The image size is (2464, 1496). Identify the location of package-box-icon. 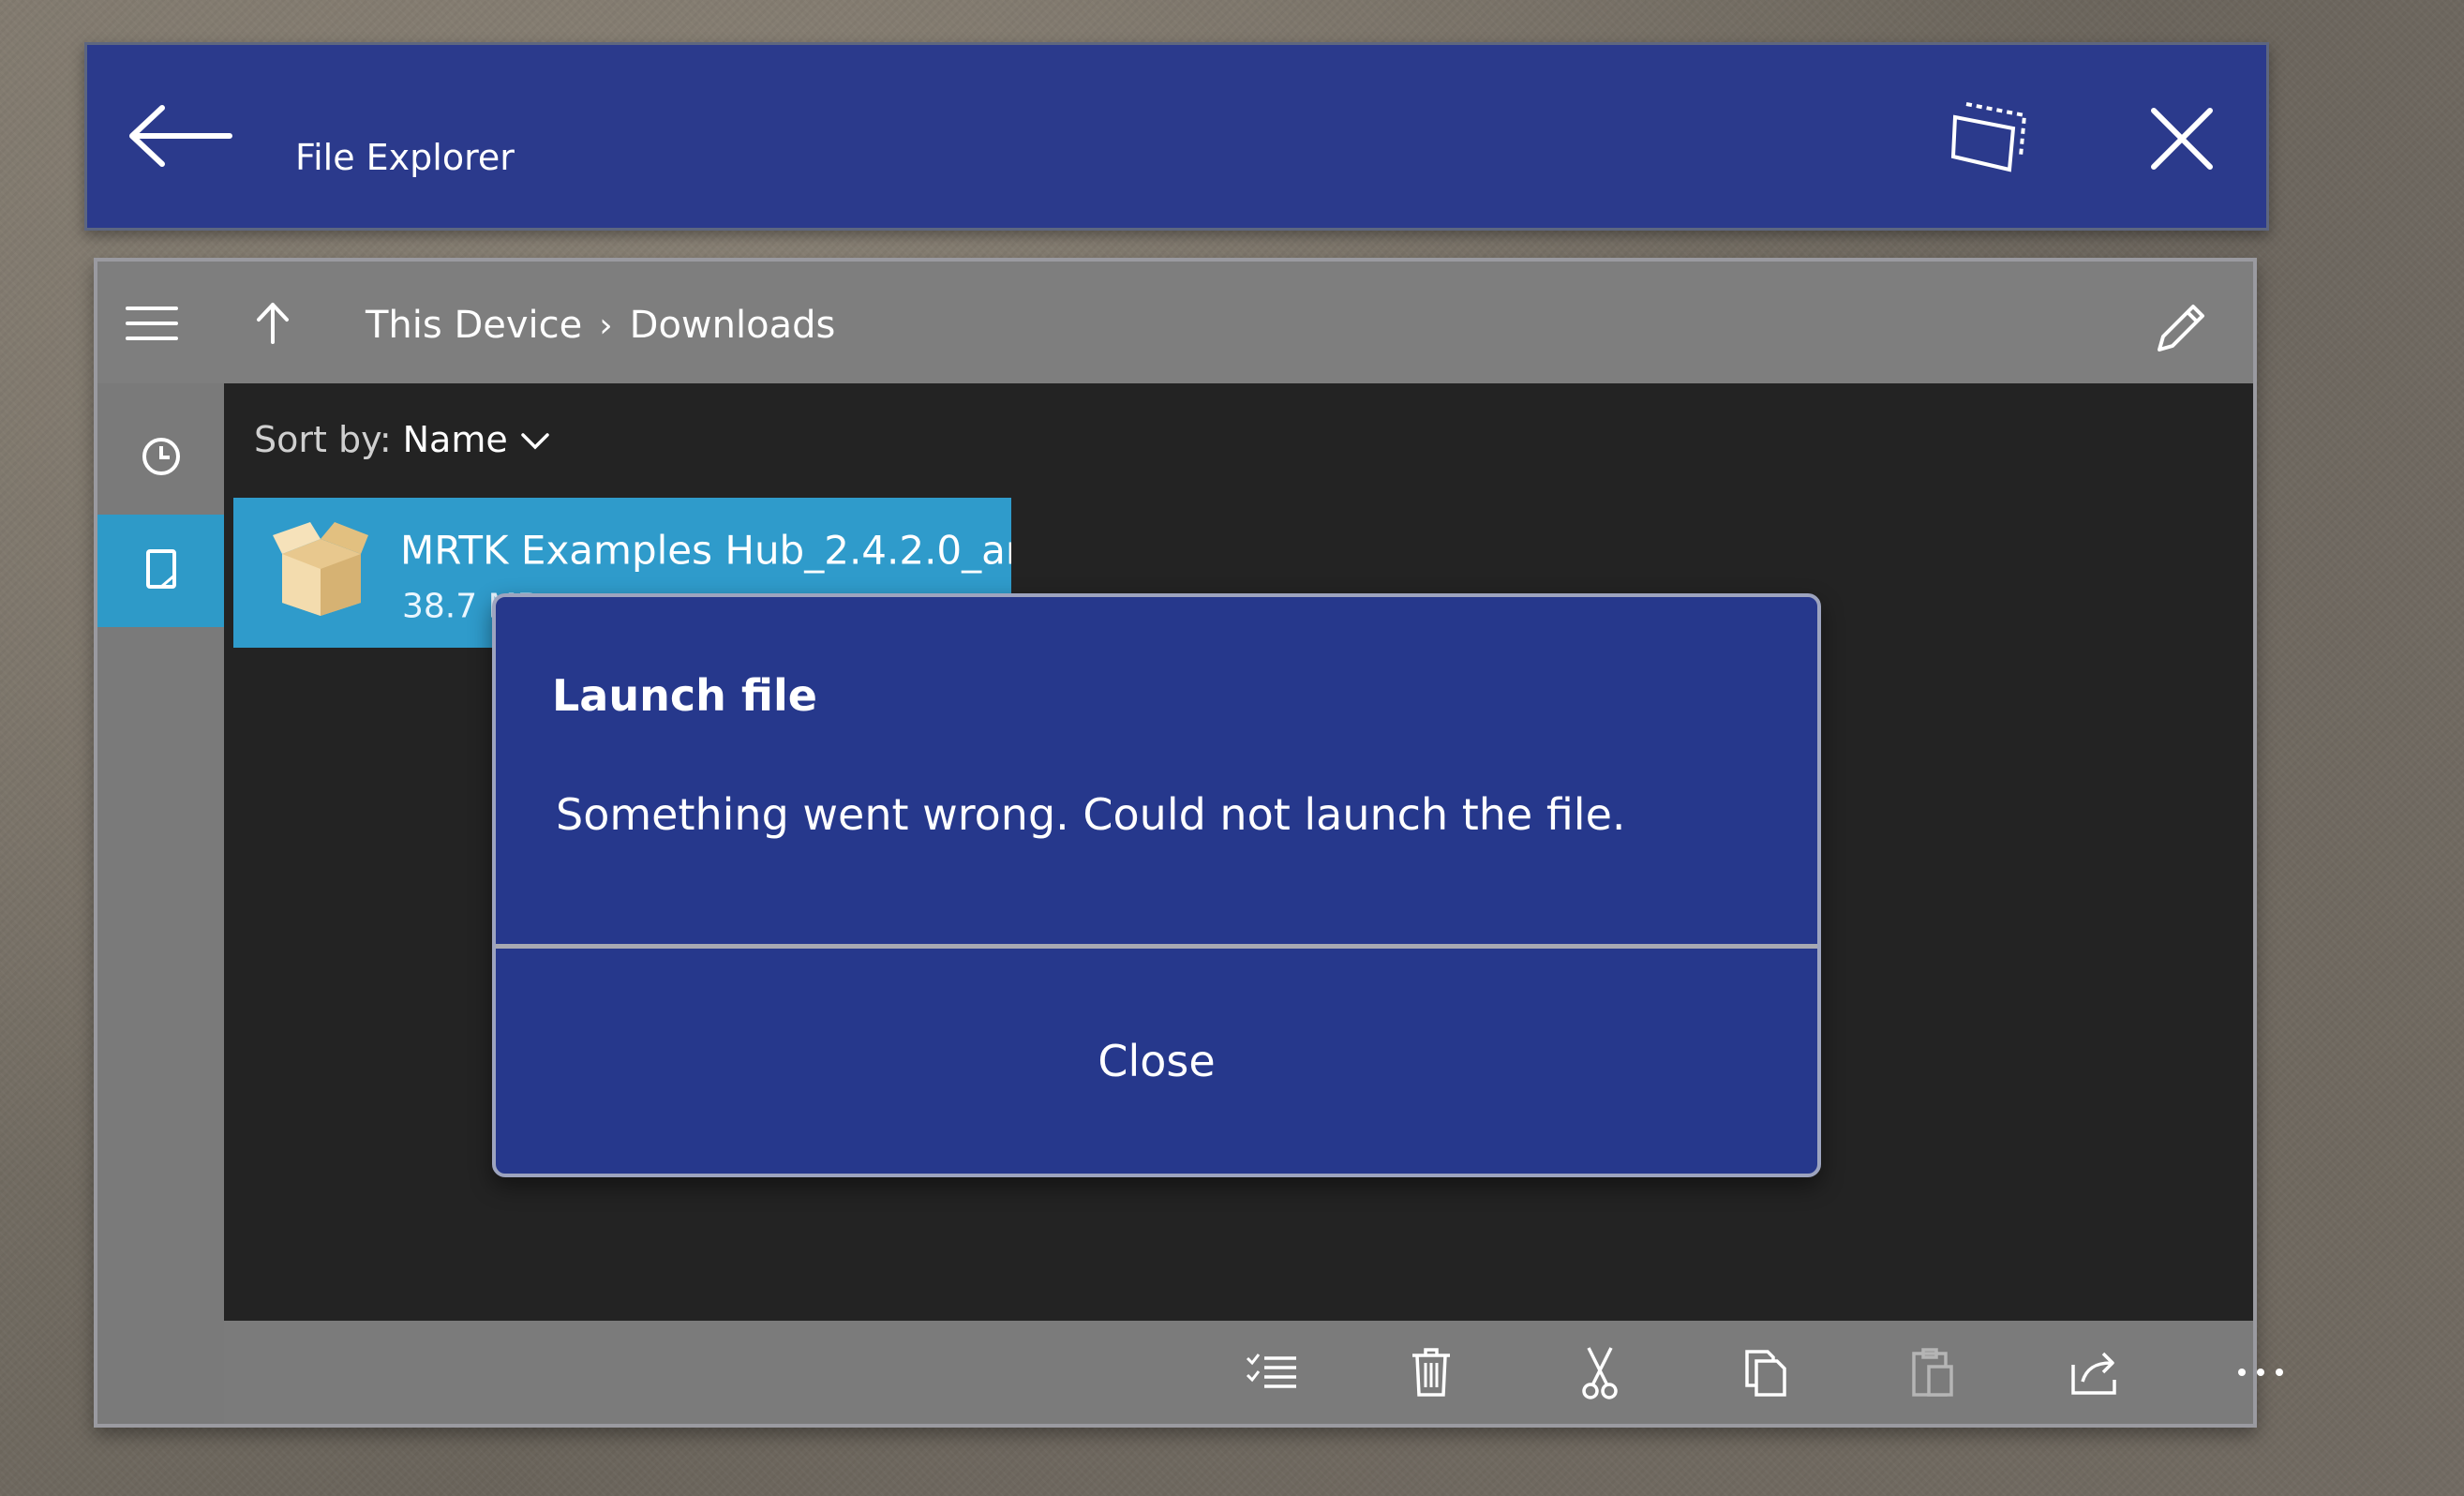
(321, 568).